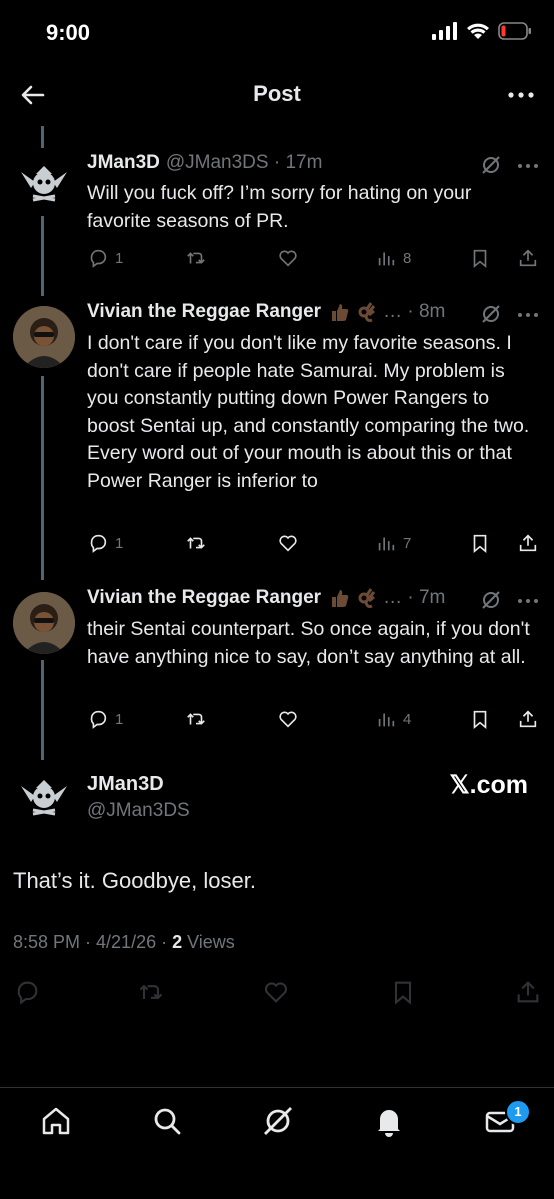  I want to click on nav-notifications, so click(389, 1121).